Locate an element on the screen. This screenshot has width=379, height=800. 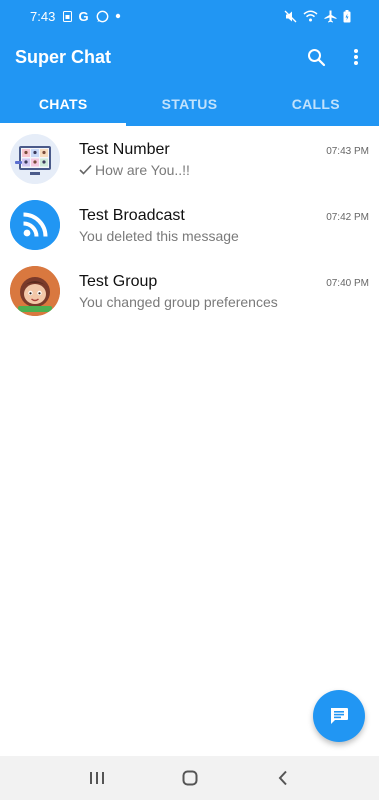
status-bar-right is located at coordinates (317, 16).